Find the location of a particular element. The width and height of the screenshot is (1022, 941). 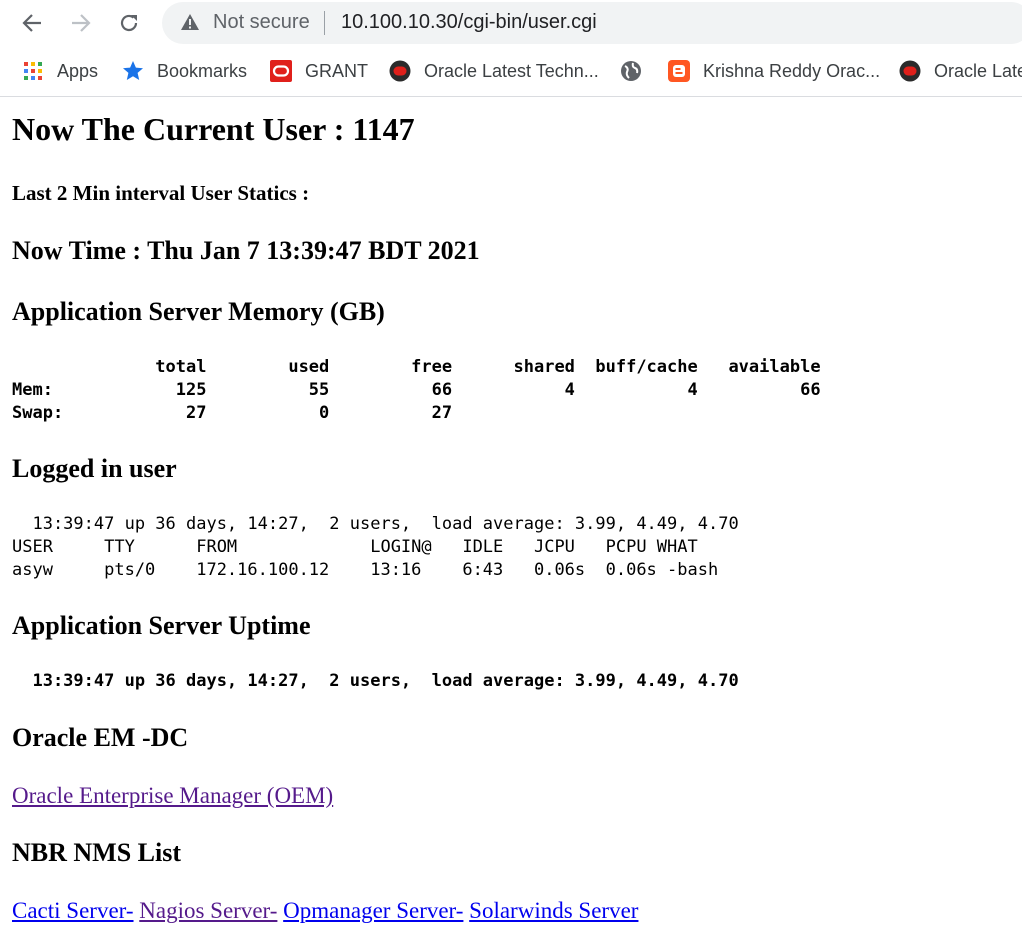

oem-link: Oracle Enterprise Manager (OEM) is located at coordinates (172, 795).